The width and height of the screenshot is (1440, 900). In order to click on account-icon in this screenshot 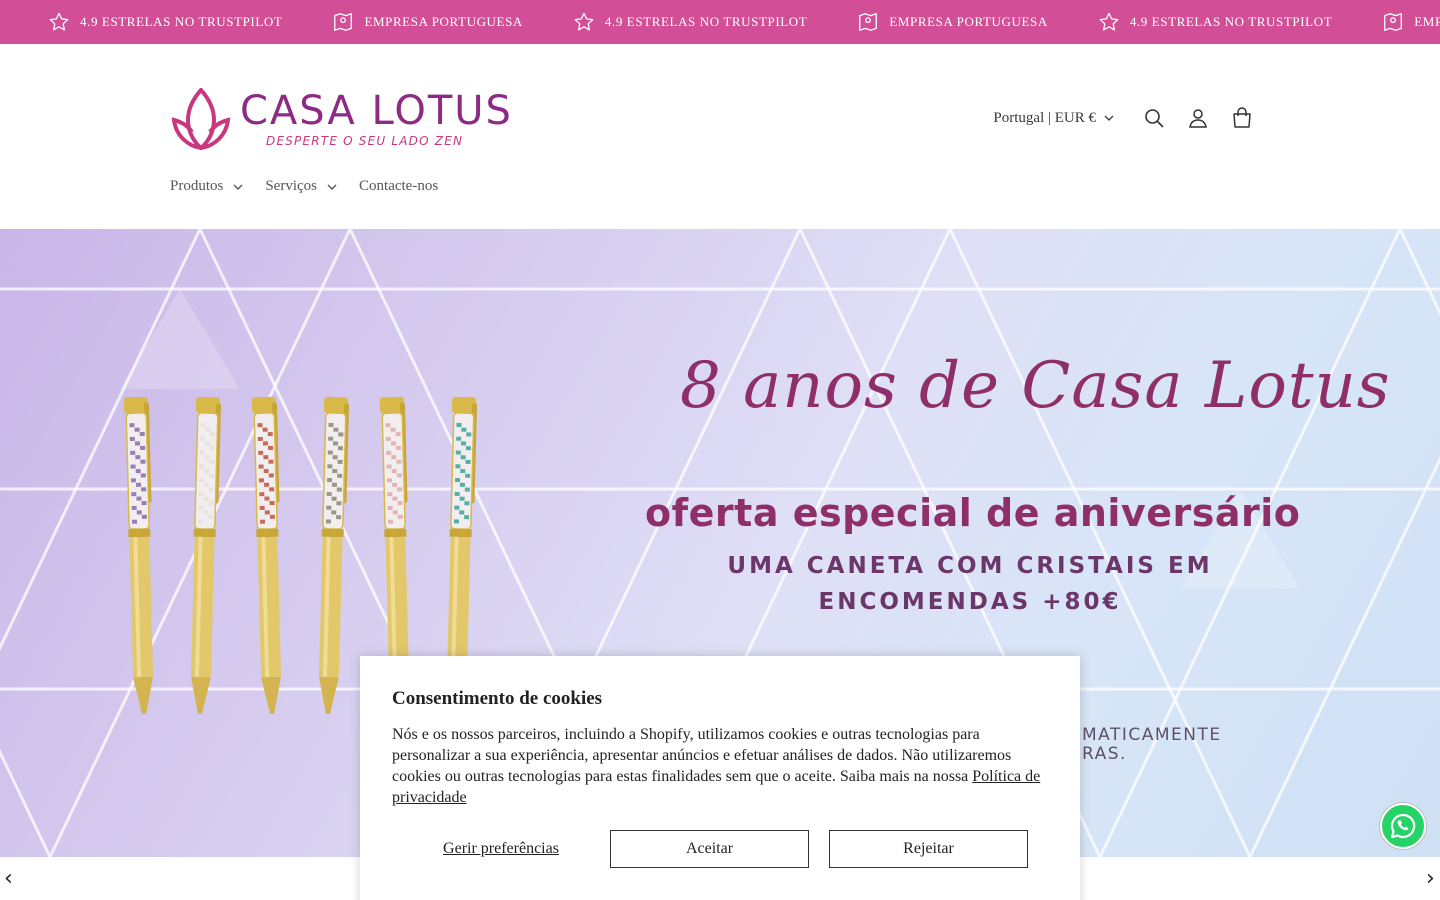, I will do `click(1198, 118)`.